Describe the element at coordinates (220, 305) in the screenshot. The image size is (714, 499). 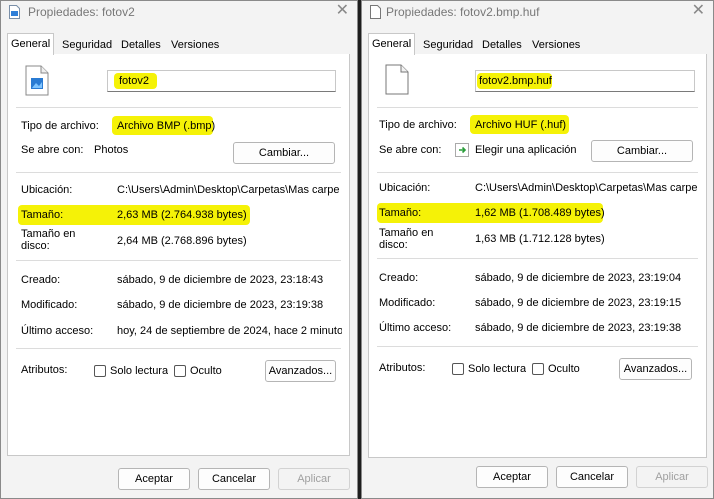
I see `modificado-value: sábado, 9 de diciembre de 2023, 23:19:38` at that location.